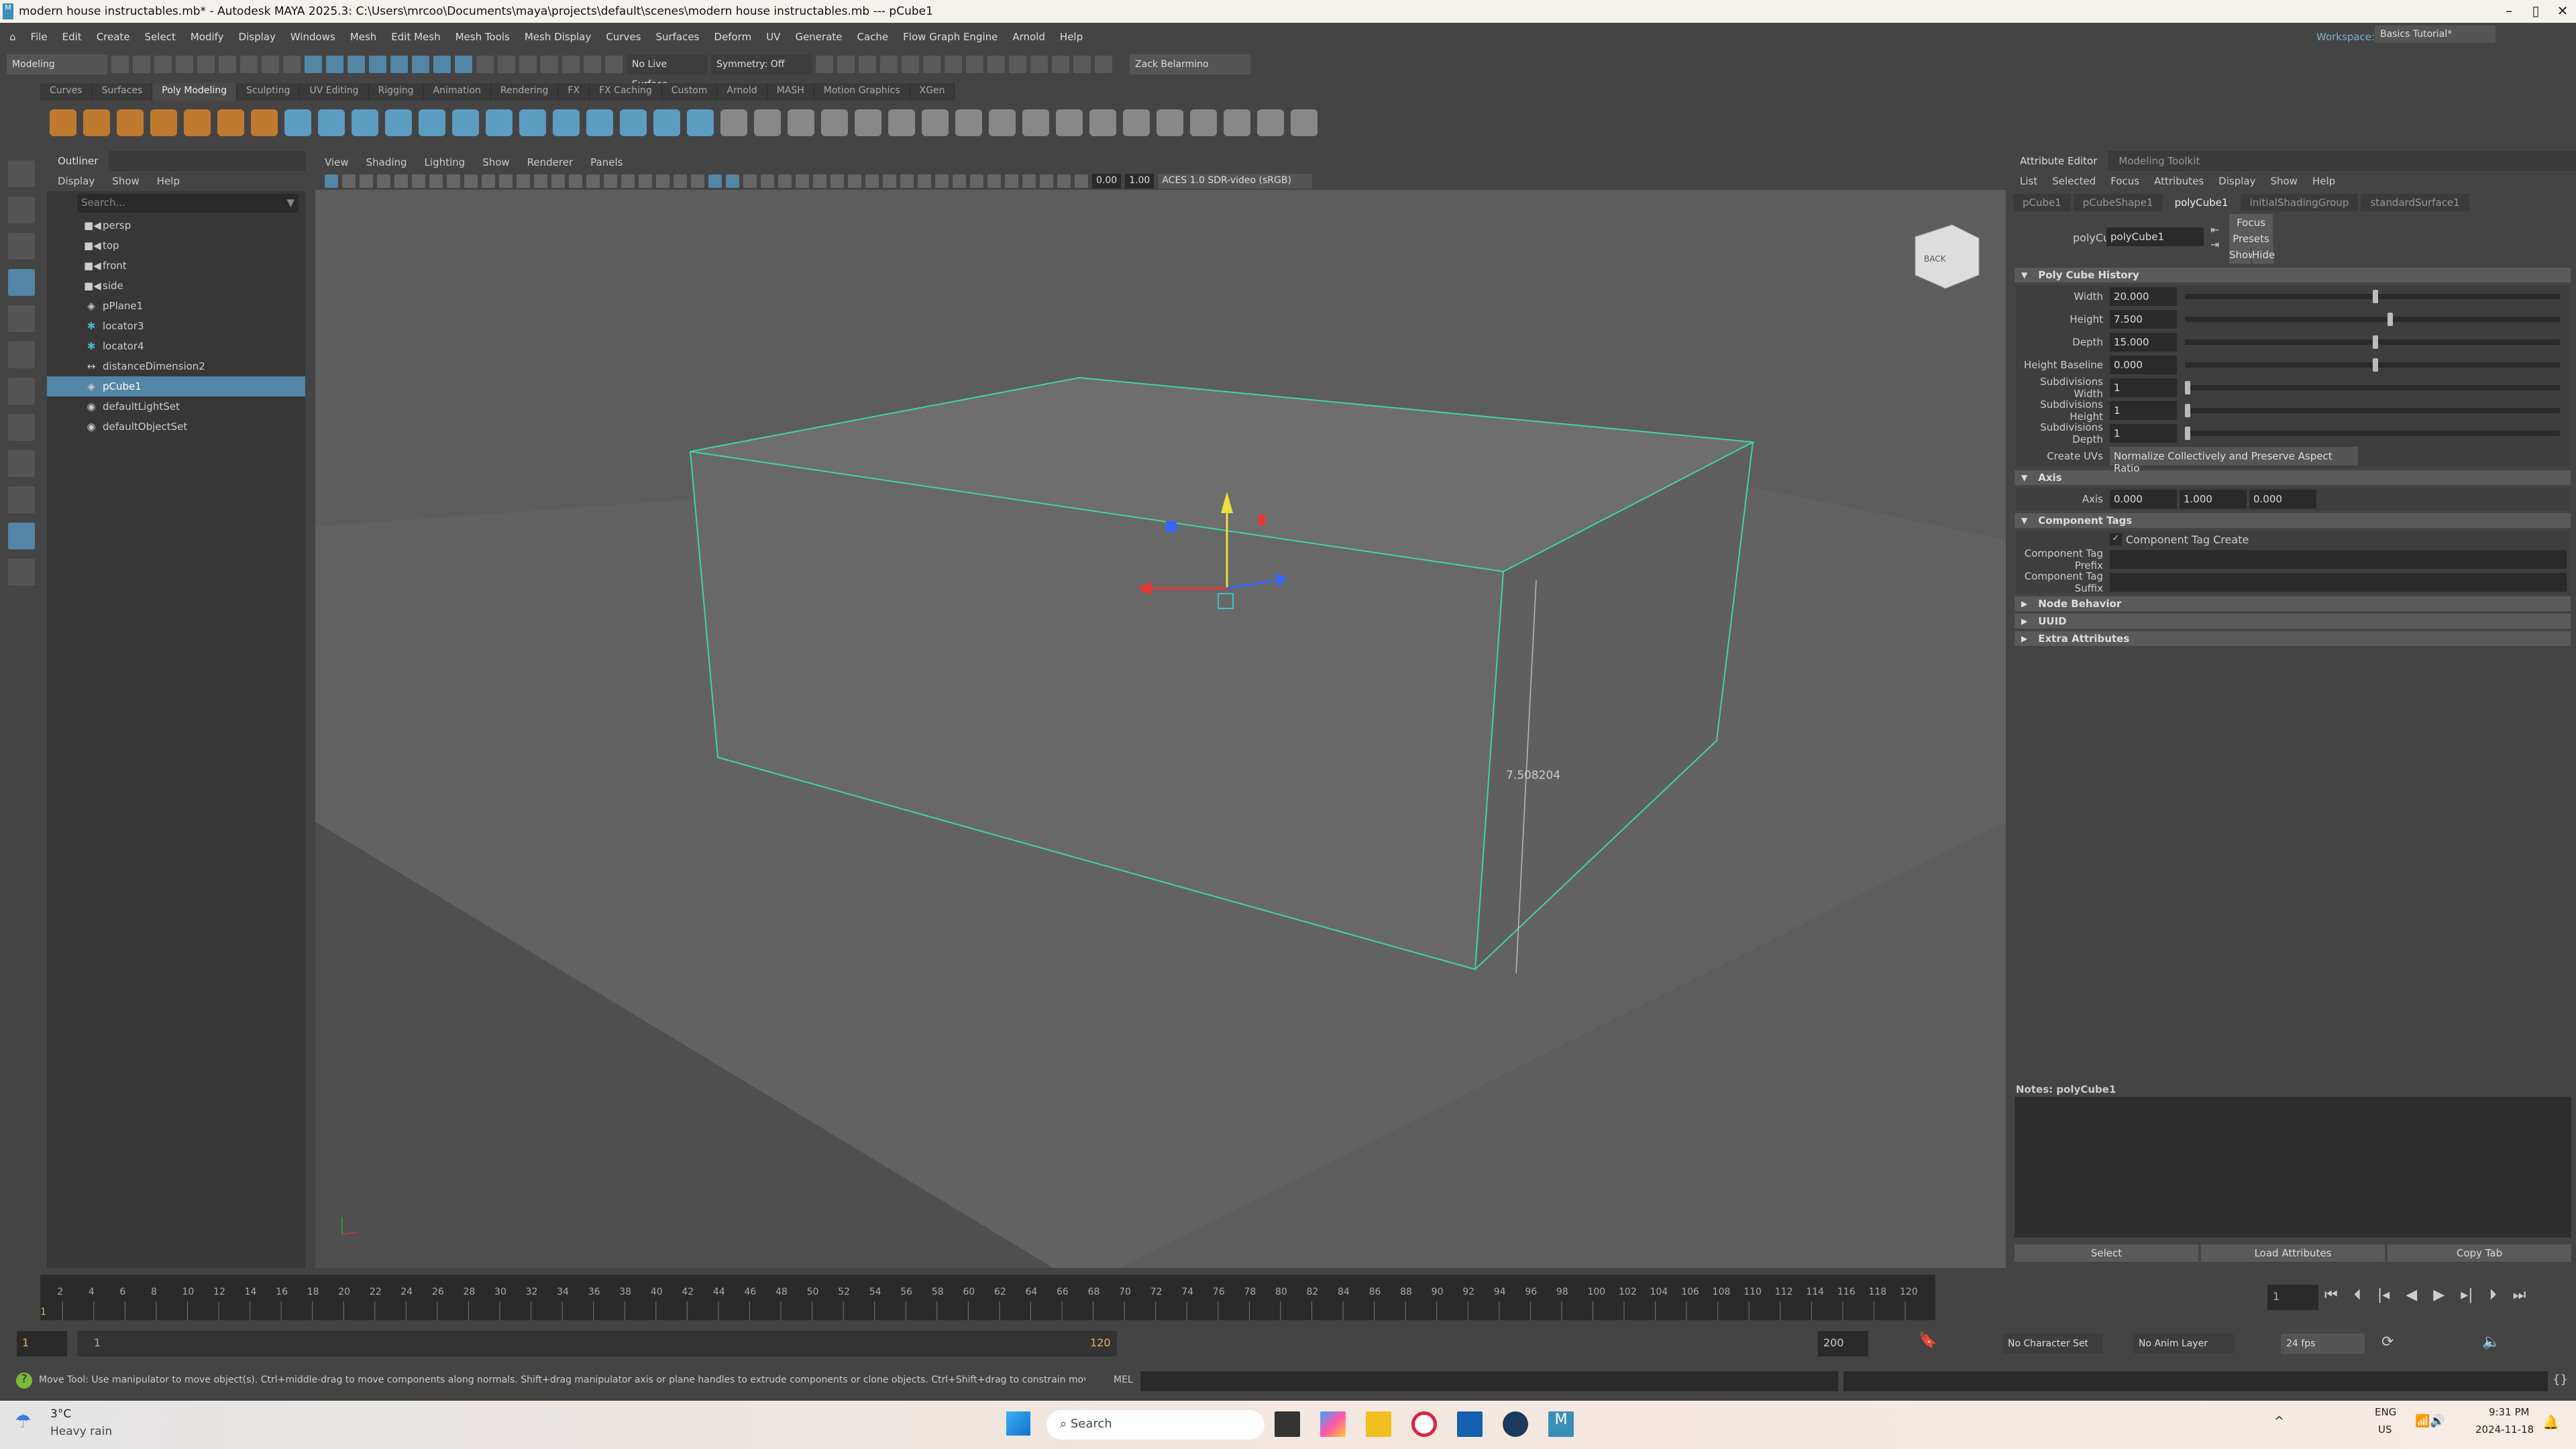 The image size is (2576, 1449). I want to click on attr-value-field: 20.000, so click(2143, 296).